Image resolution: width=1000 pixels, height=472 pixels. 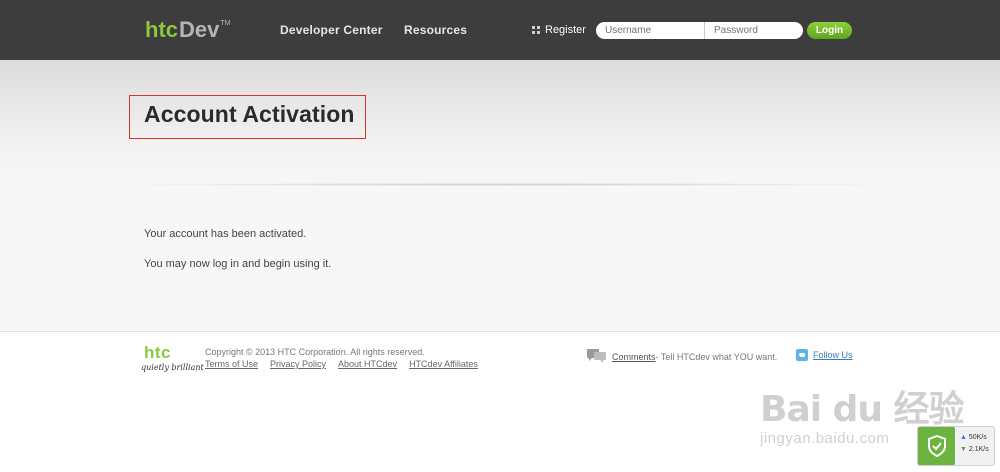 I want to click on about-htcdev-link: About HTCdev, so click(x=367, y=364).